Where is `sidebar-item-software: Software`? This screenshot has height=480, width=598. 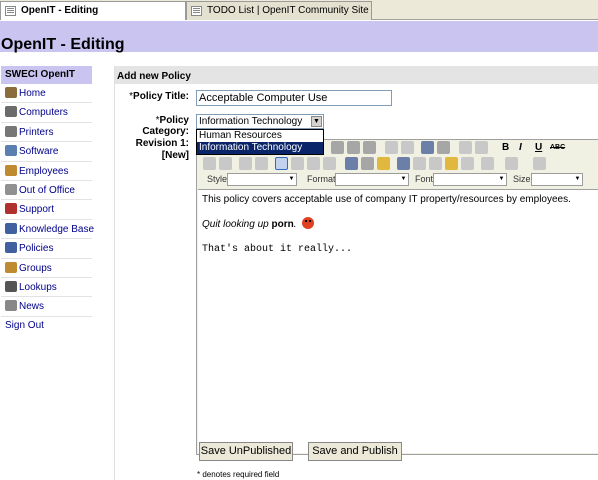
sidebar-item-software: Software is located at coordinates (46, 152).